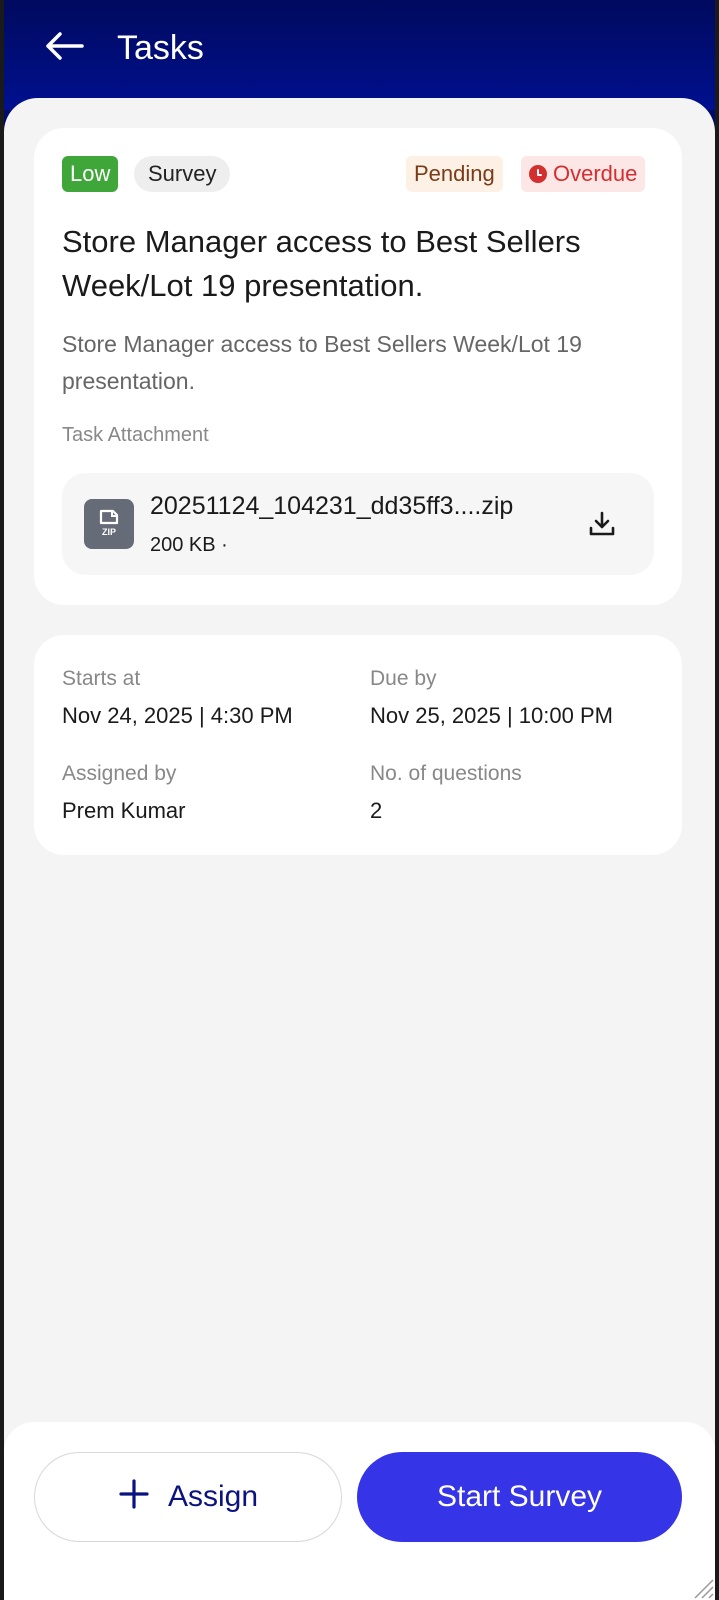 This screenshot has height=1600, width=719. I want to click on assign-button-label: Assign, so click(213, 1496).